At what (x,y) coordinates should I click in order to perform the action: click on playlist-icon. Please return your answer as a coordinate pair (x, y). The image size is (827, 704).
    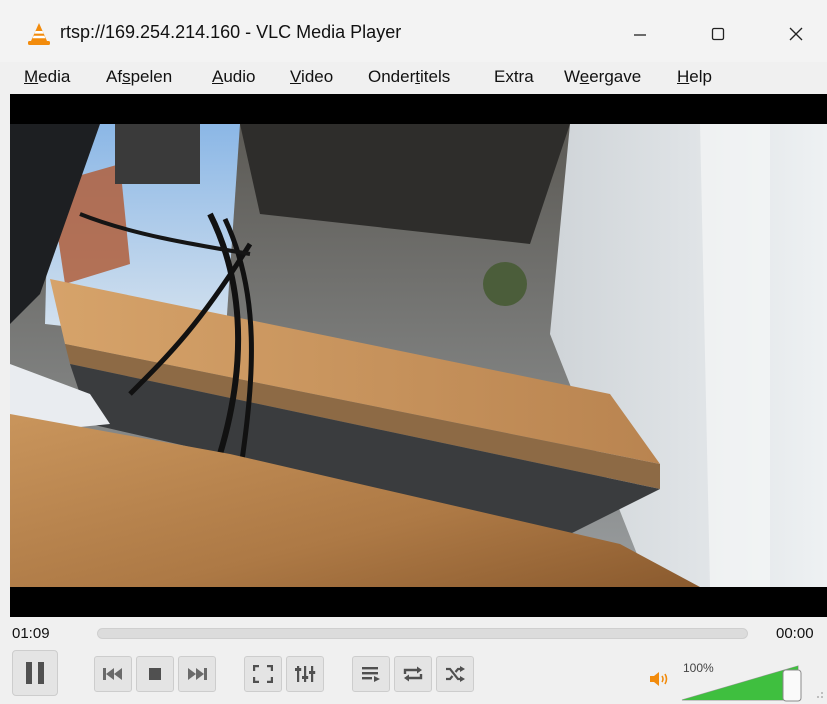
    Looking at the image, I should click on (371, 674).